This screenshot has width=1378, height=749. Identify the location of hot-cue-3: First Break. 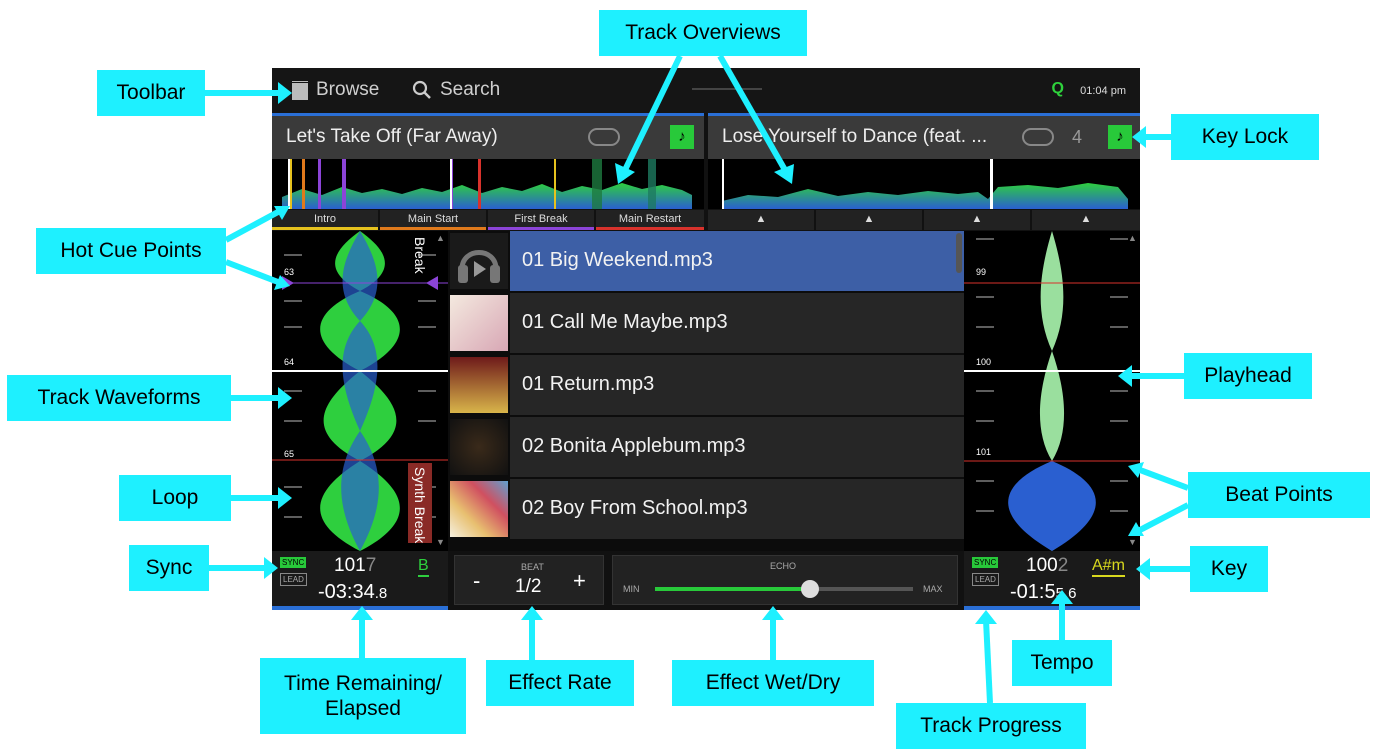
(541, 220).